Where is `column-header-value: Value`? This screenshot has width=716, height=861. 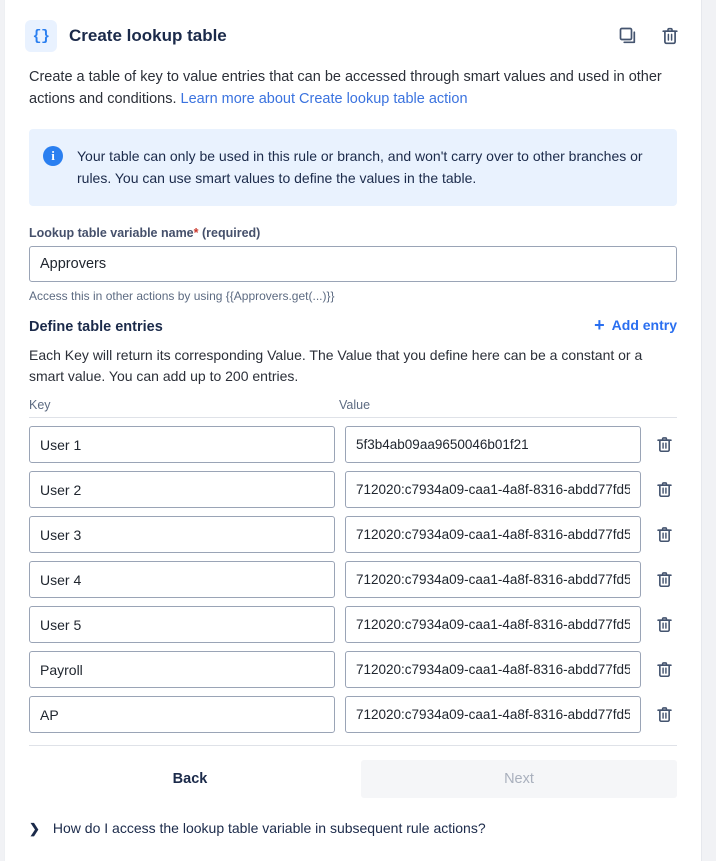 column-header-value: Value is located at coordinates (355, 405).